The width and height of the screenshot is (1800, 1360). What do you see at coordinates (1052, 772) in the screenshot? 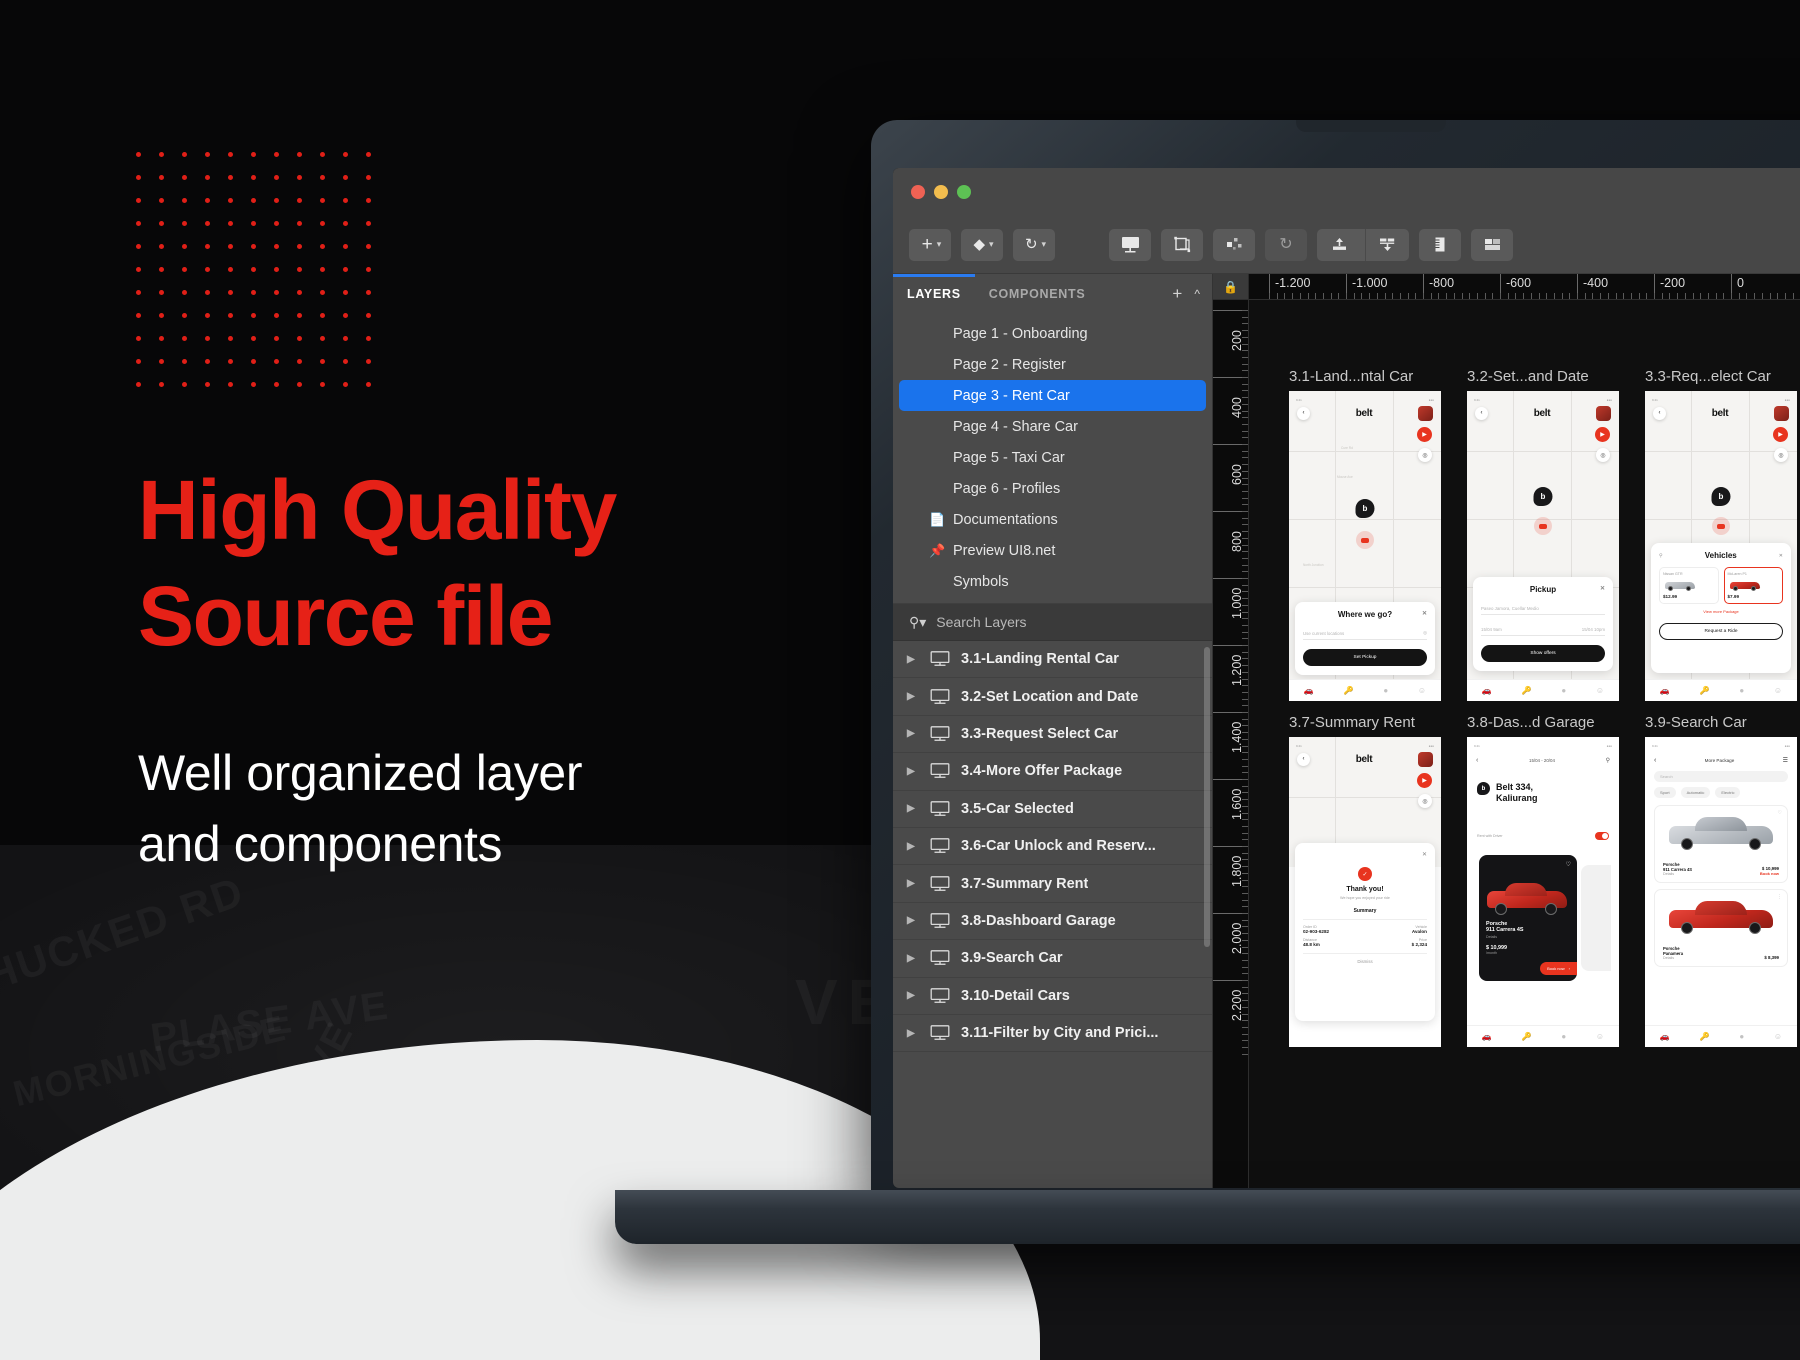
I see `layer-row: ▶ 3.4-More Offer Package` at bounding box center [1052, 772].